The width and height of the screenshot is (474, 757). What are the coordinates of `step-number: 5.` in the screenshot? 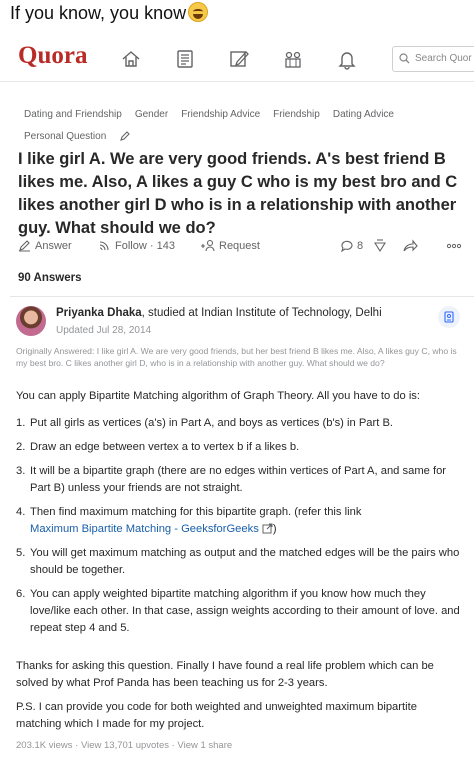 It's located at (21, 553).